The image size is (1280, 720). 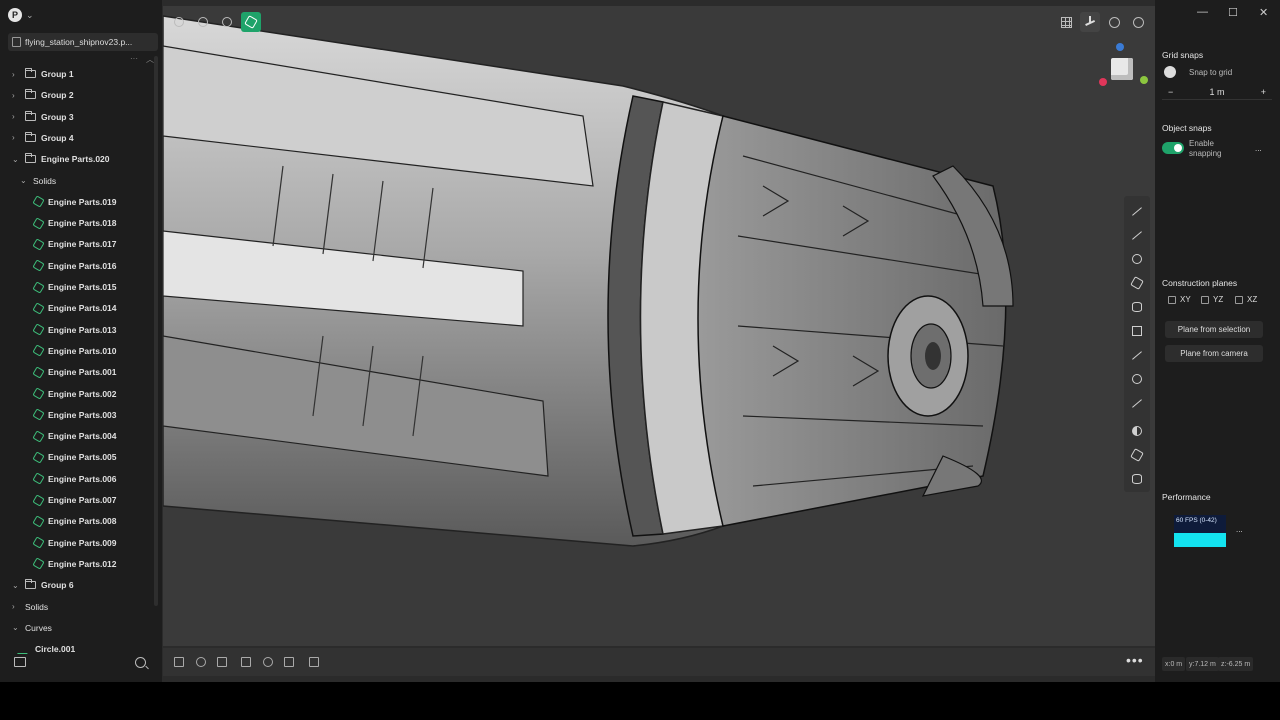 I want to click on tree-item: ⌄ Solids, so click(x=38, y=181).